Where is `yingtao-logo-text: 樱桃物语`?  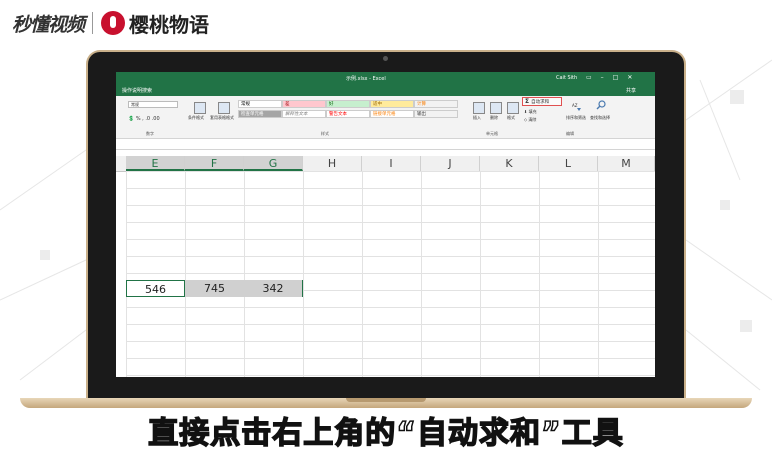 yingtao-logo-text: 樱桃物语 is located at coordinates (169, 24).